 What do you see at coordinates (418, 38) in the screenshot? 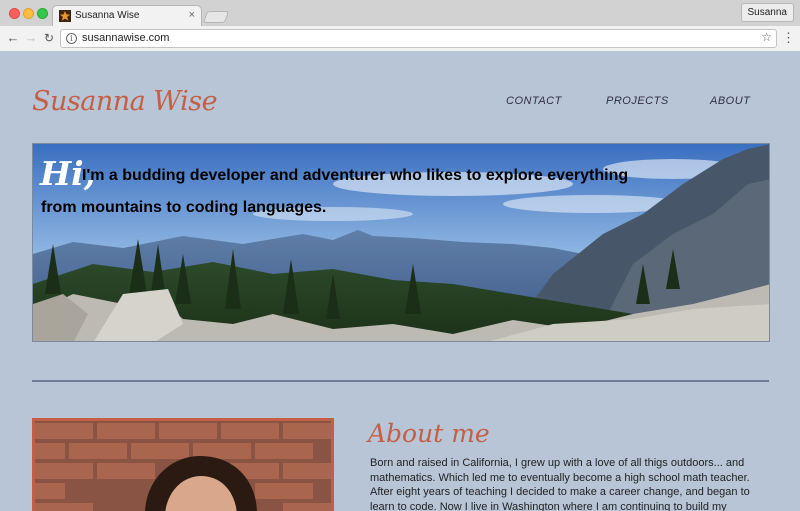
I see `address-bar: i susannawise.com ☆` at bounding box center [418, 38].